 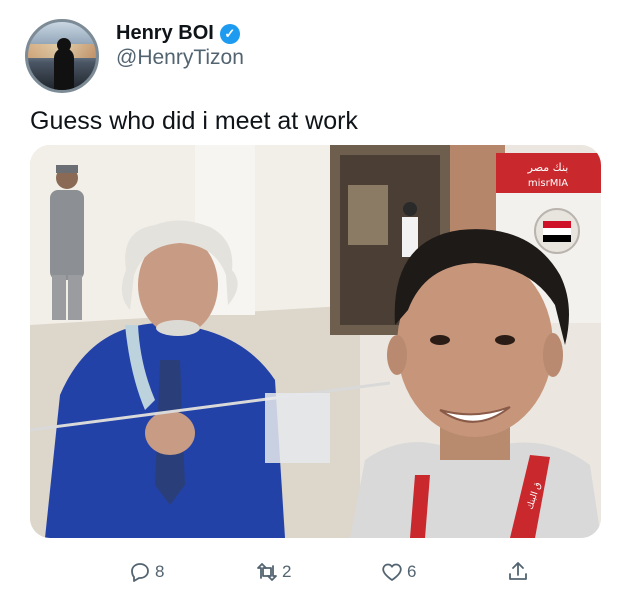 I want to click on author-name-row: Henry BOI ✓, so click(x=178, y=33).